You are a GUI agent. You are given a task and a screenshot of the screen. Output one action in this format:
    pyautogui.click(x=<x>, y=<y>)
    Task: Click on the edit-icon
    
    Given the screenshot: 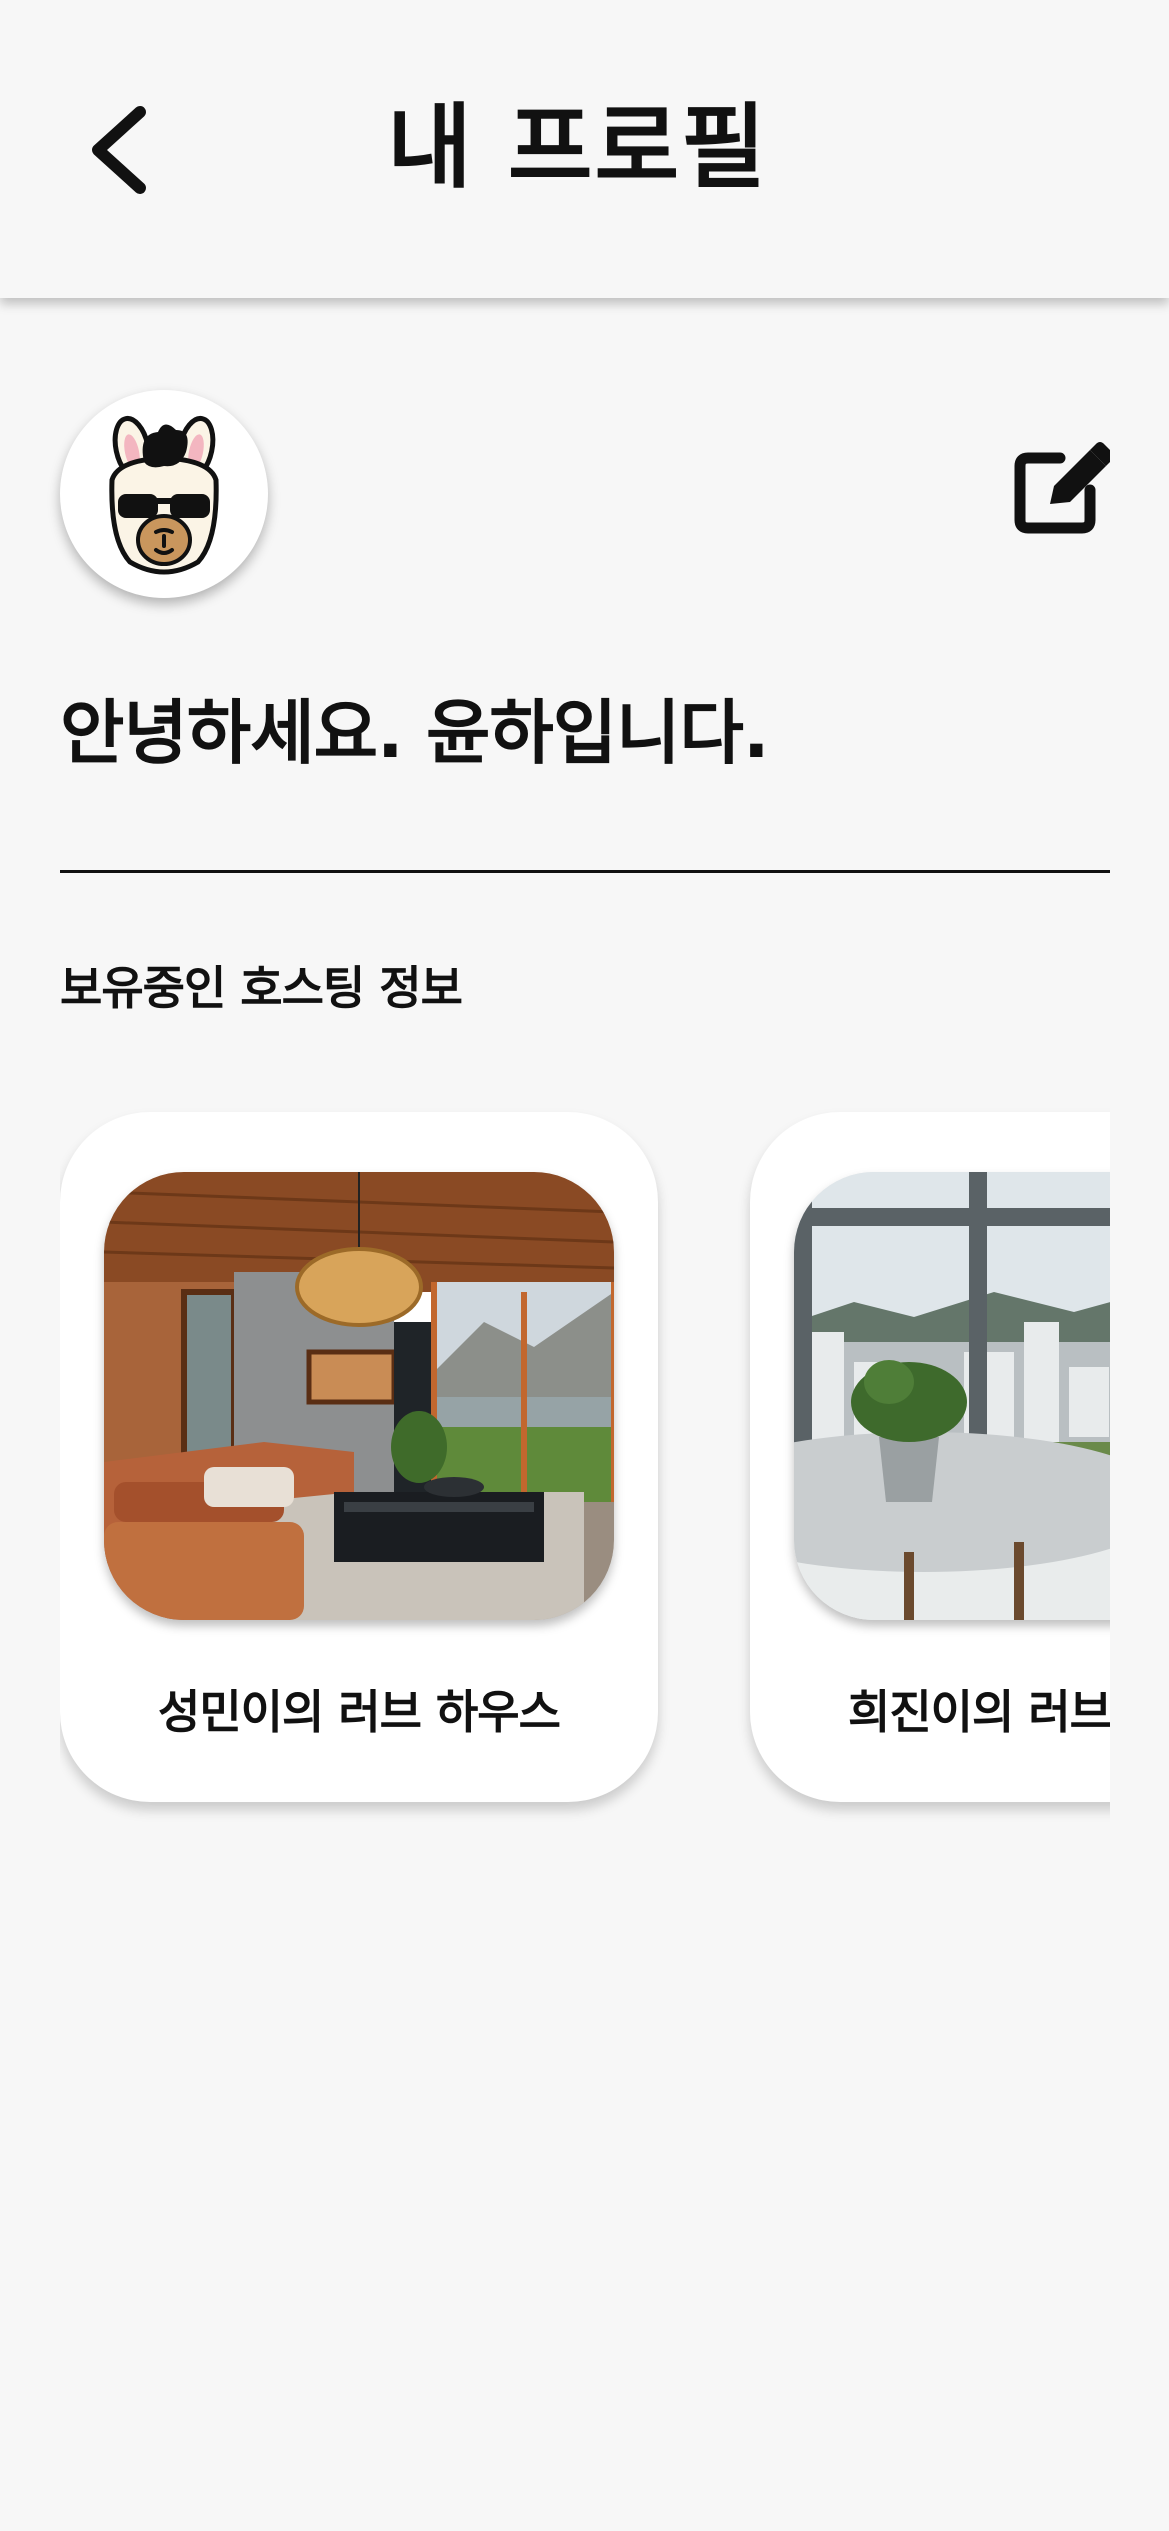 What is the action you would take?
    pyautogui.click(x=1064, y=488)
    